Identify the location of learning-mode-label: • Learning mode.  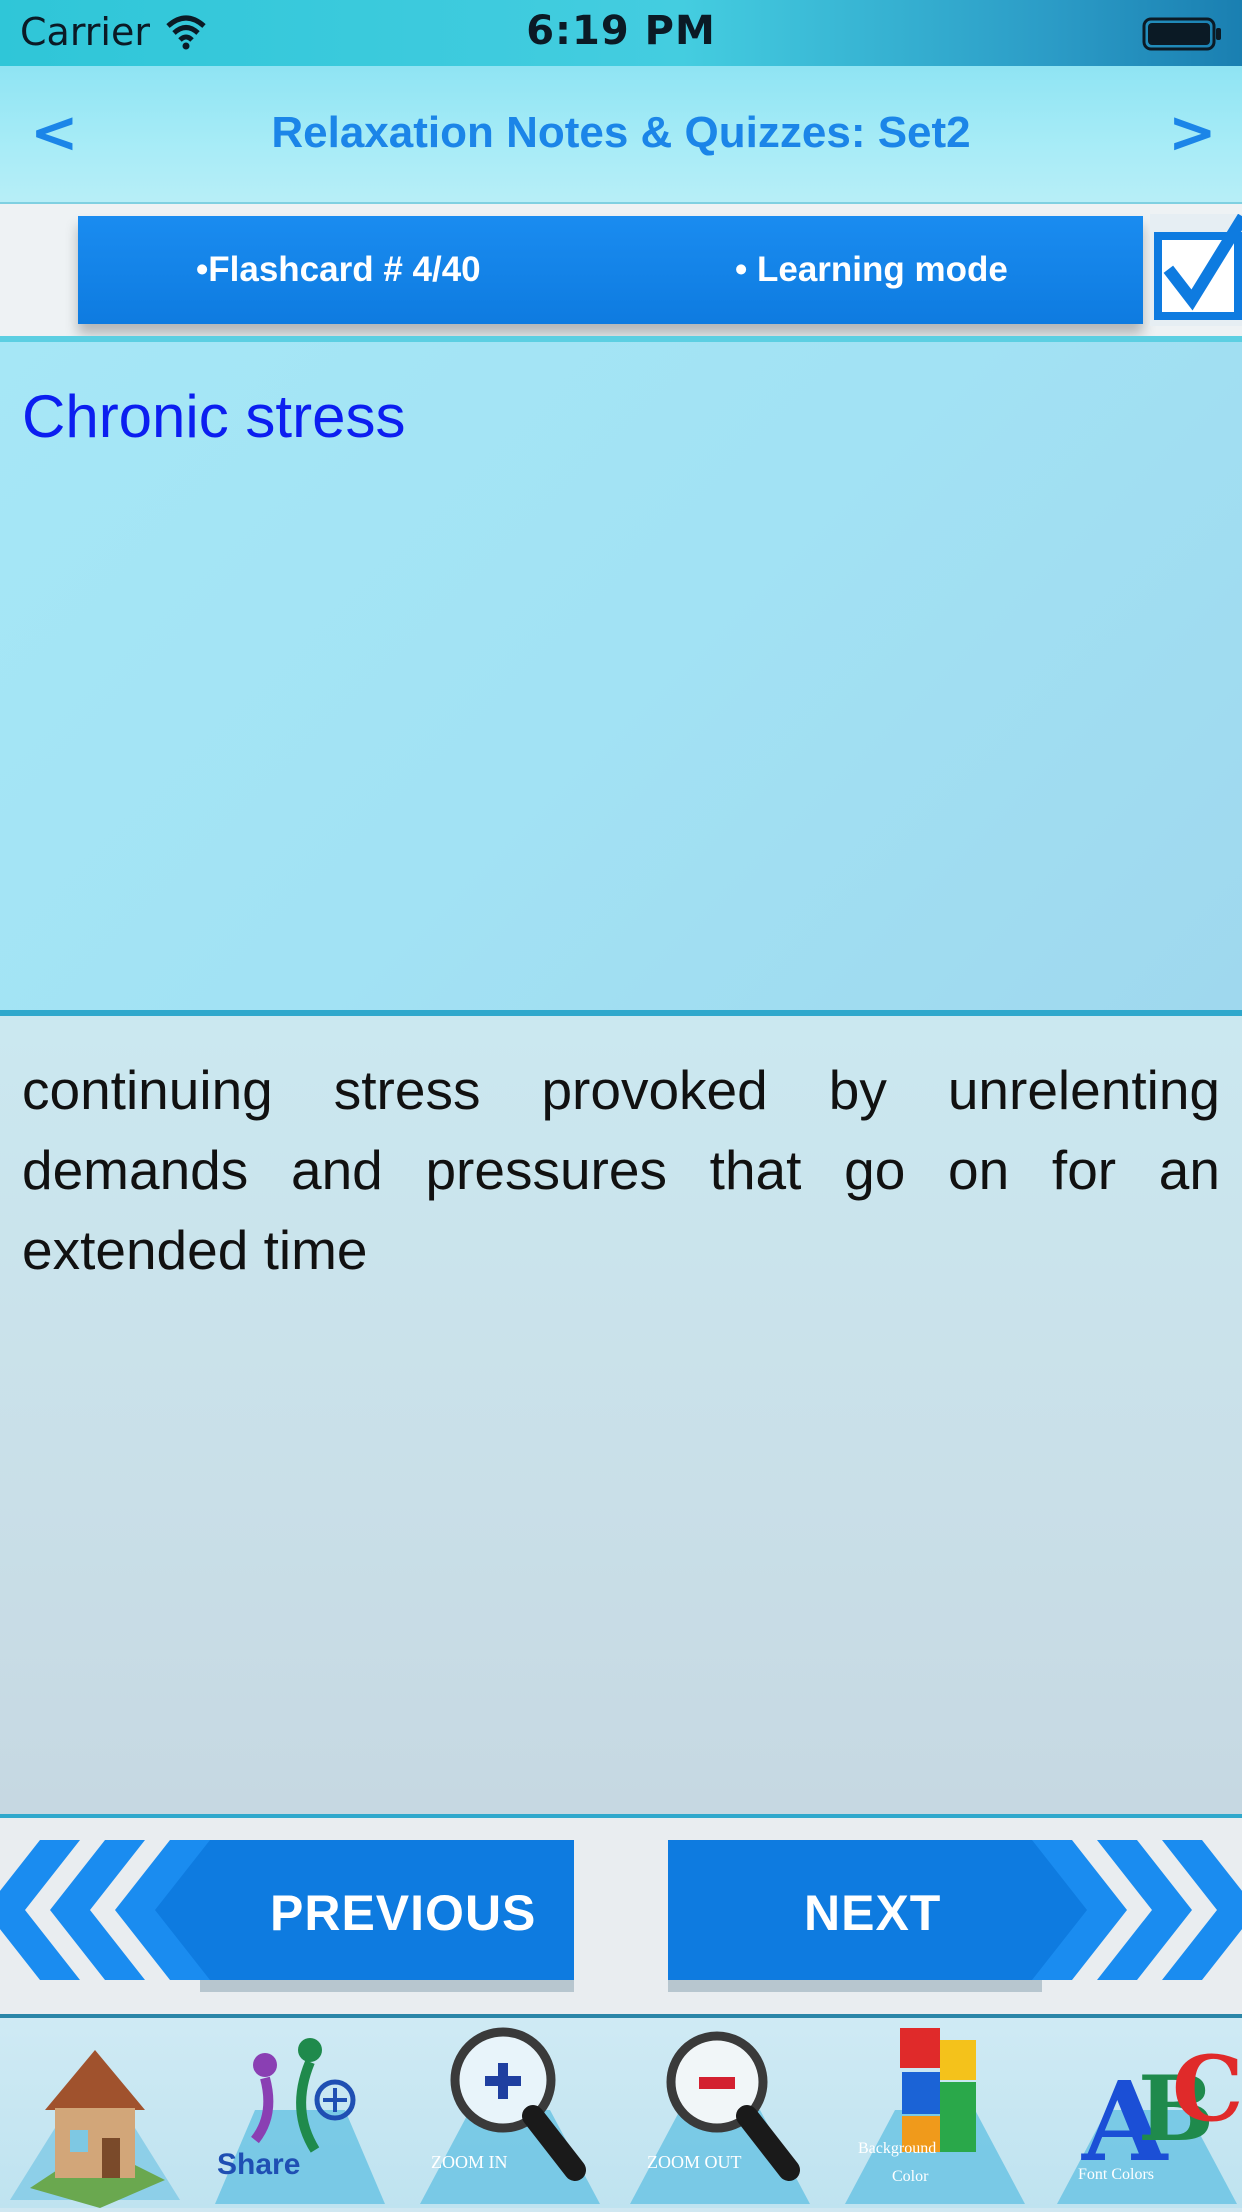
(871, 269).